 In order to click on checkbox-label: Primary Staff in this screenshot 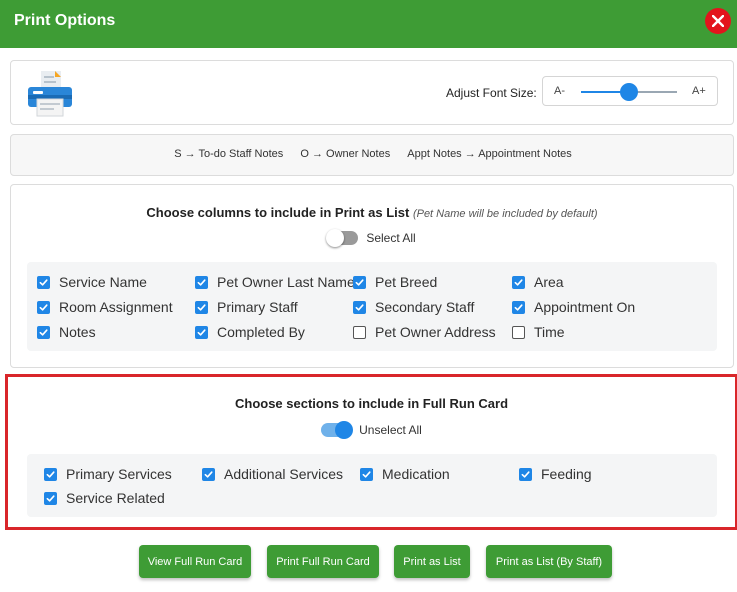, I will do `click(257, 307)`.